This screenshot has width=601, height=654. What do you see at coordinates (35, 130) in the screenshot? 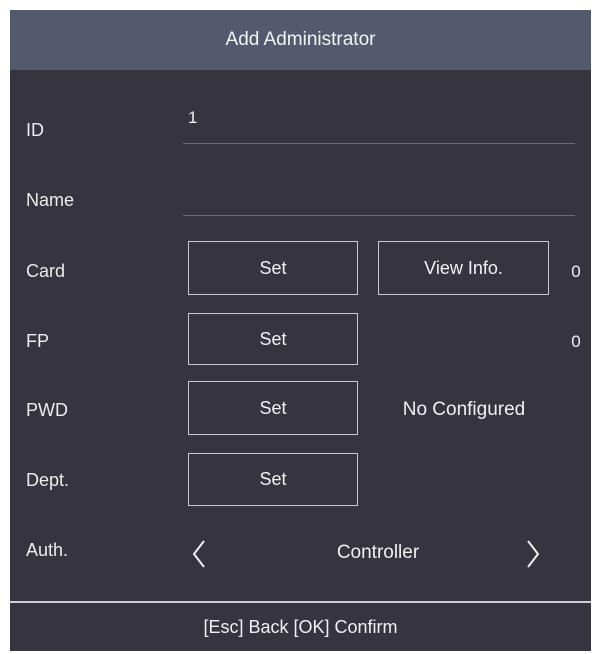
I see `id-label: ID` at bounding box center [35, 130].